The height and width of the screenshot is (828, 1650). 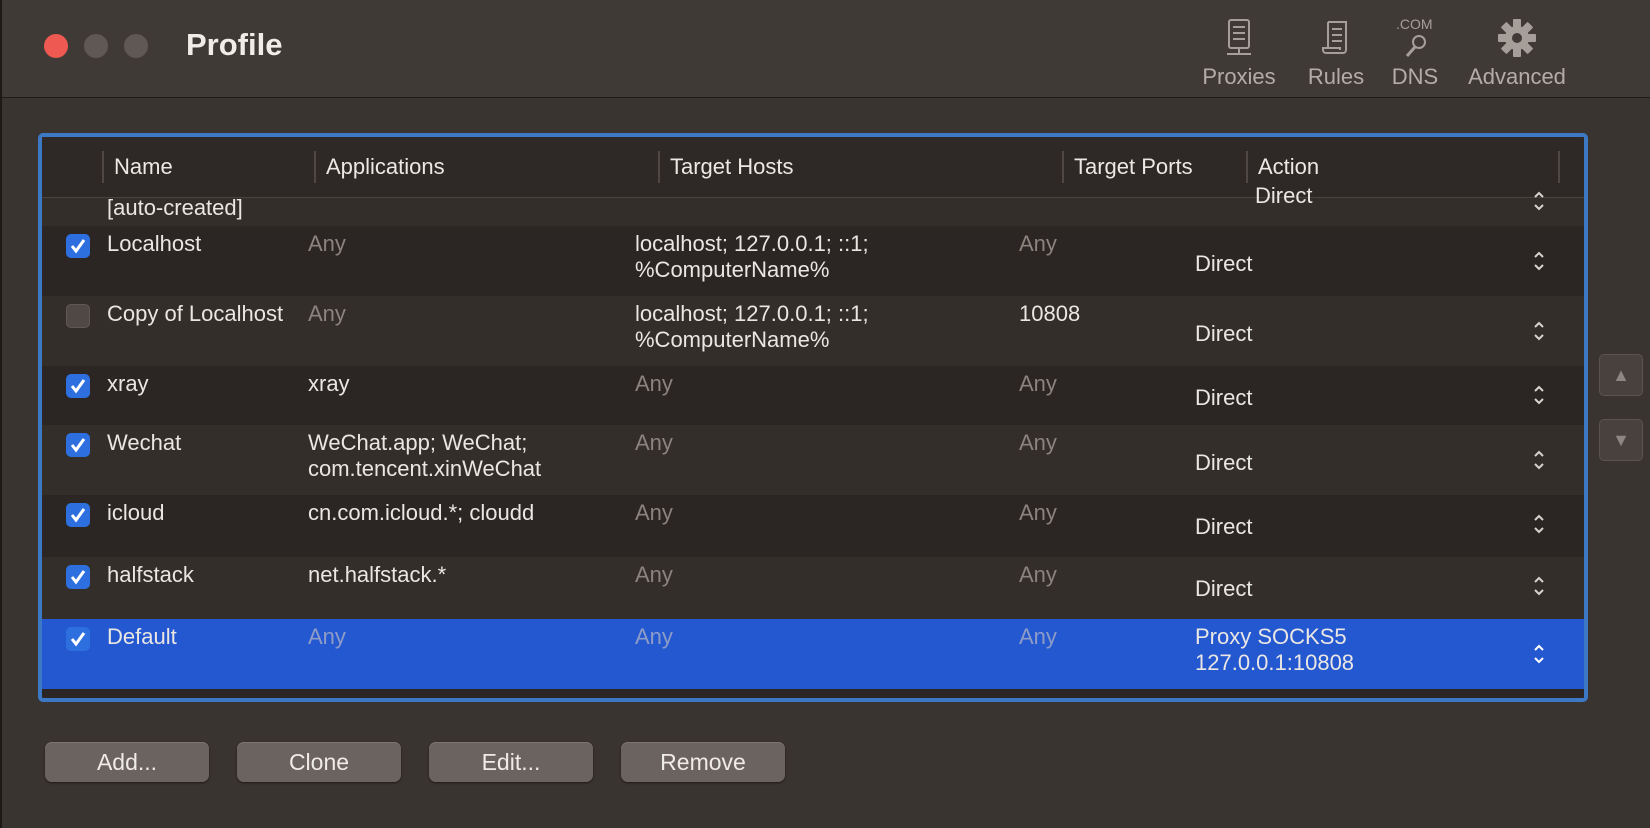 I want to click on clone-button: Clone, so click(x=319, y=762).